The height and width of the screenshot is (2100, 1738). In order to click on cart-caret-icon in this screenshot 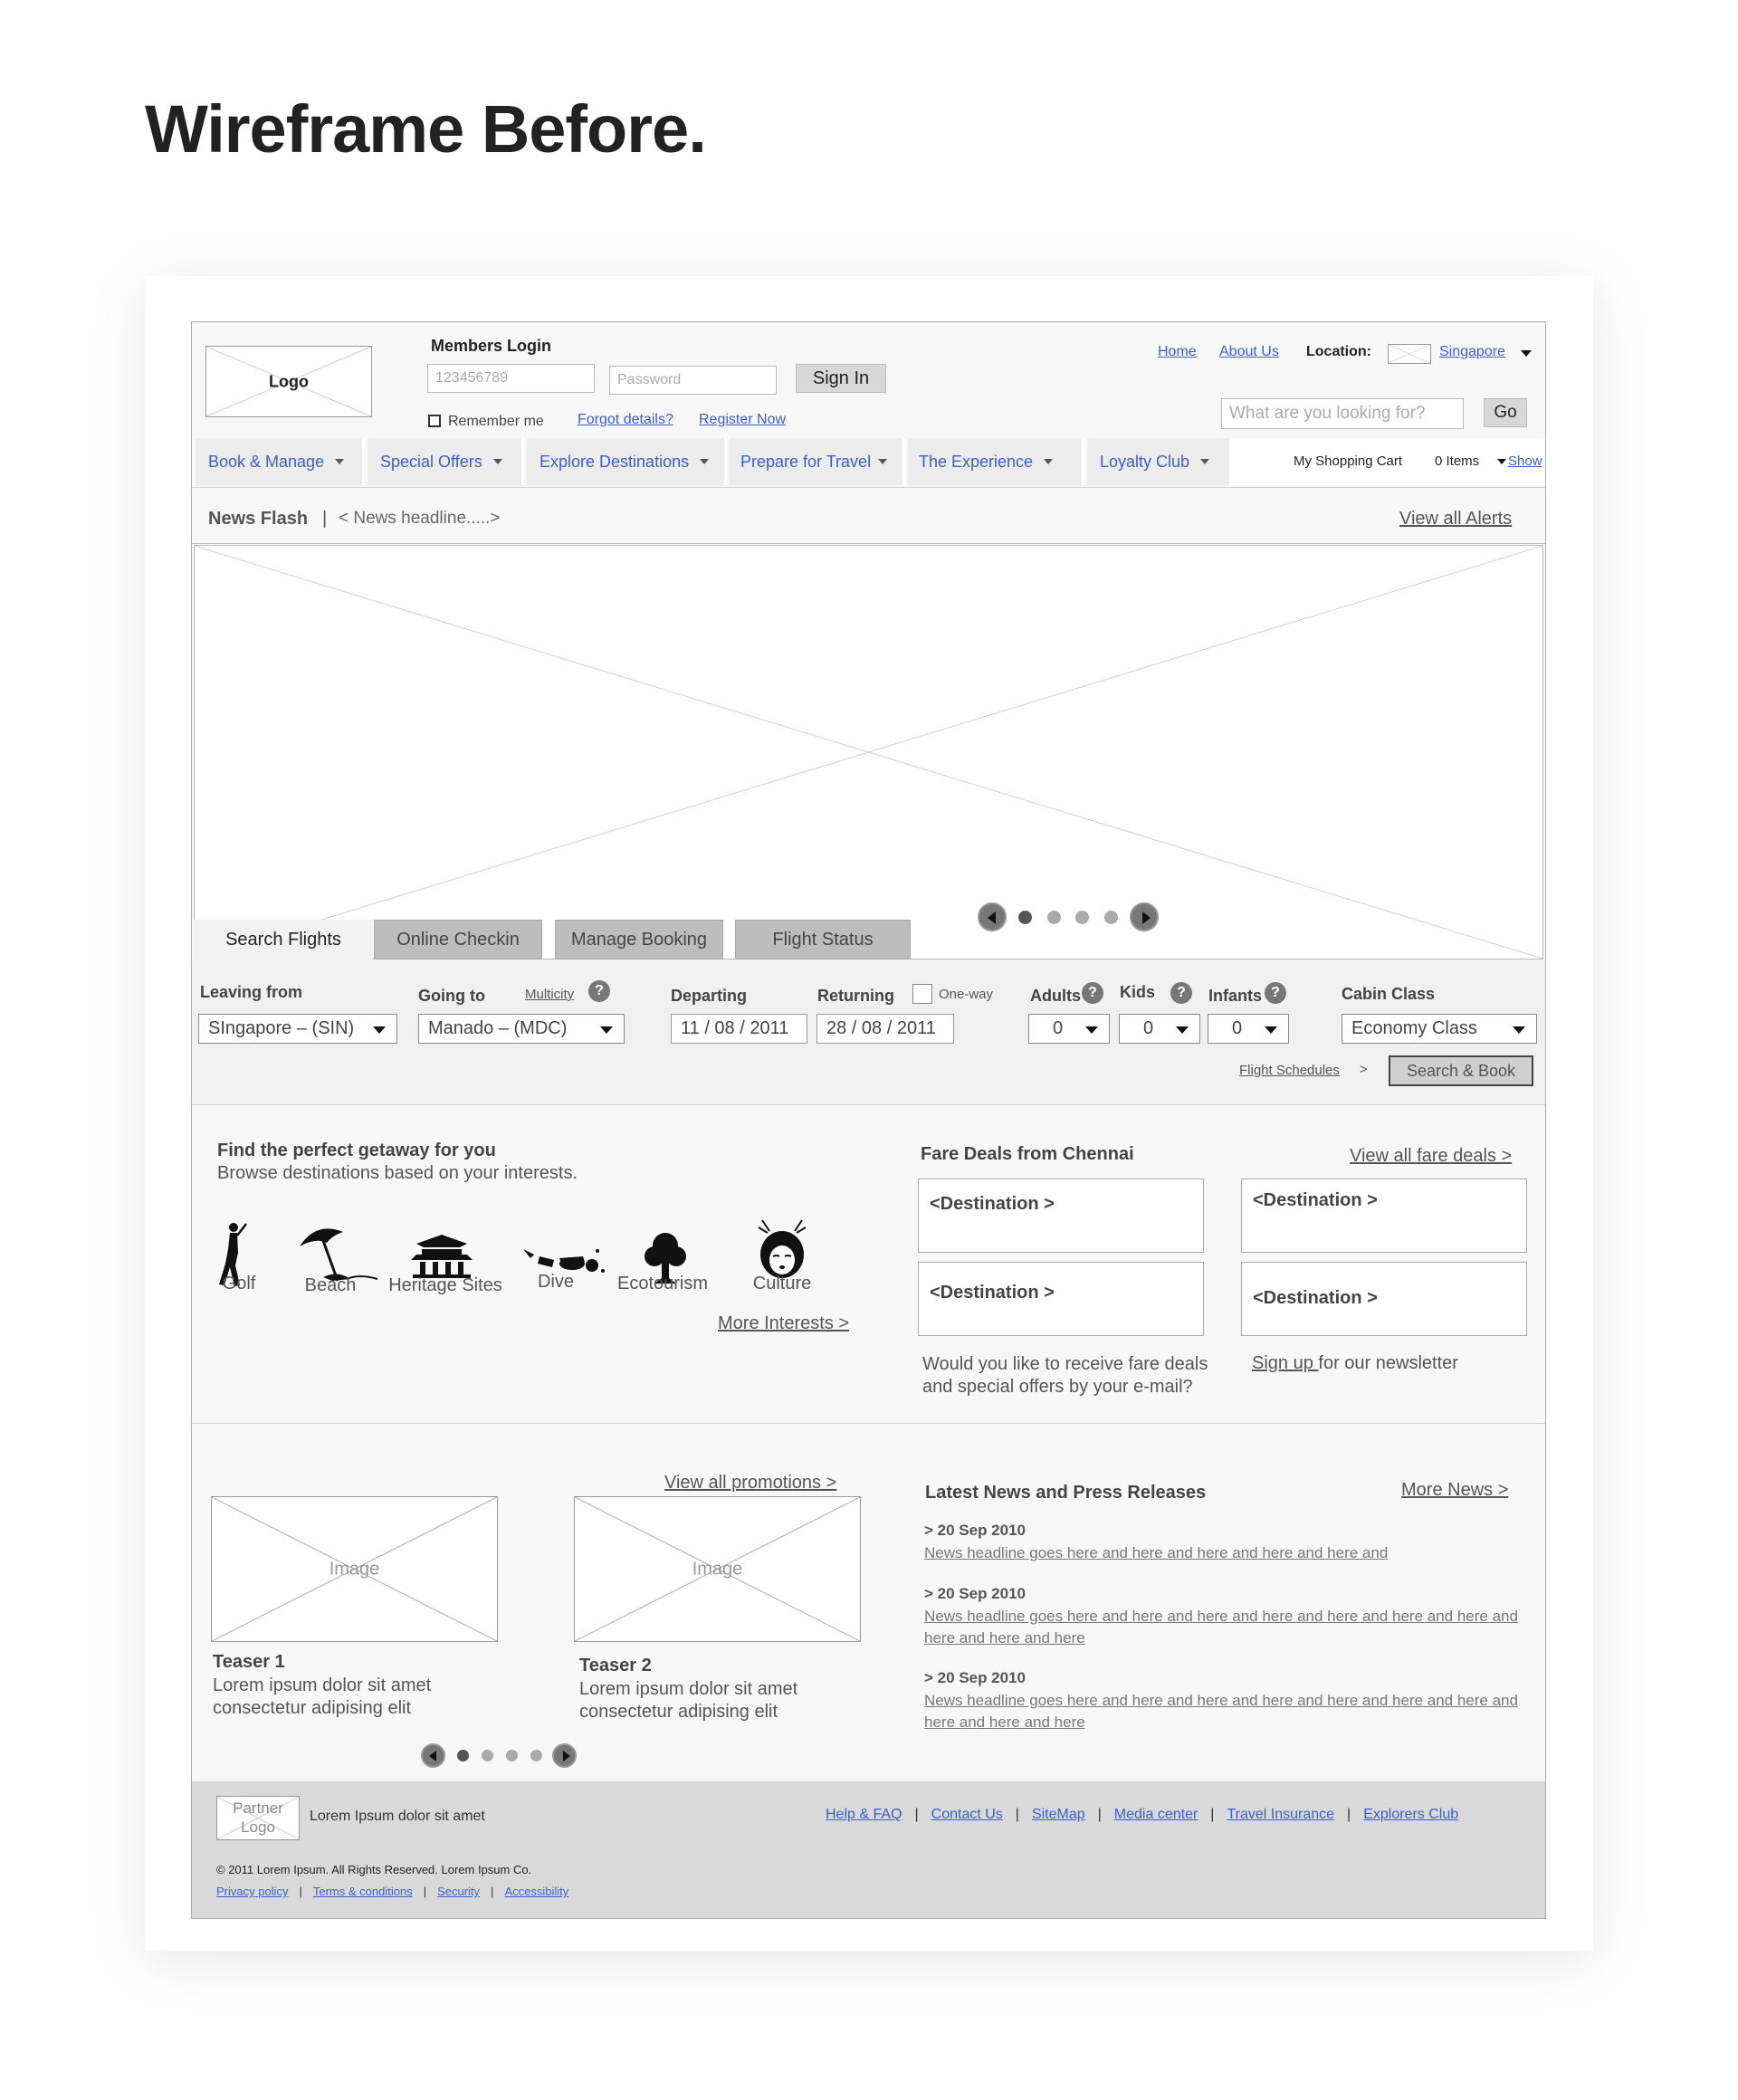, I will do `click(1501, 462)`.